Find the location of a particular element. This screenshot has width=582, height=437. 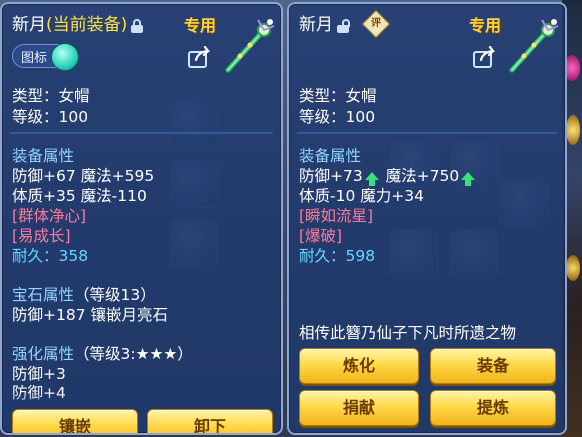

attr-value: 防御+73 is located at coordinates (331, 176).